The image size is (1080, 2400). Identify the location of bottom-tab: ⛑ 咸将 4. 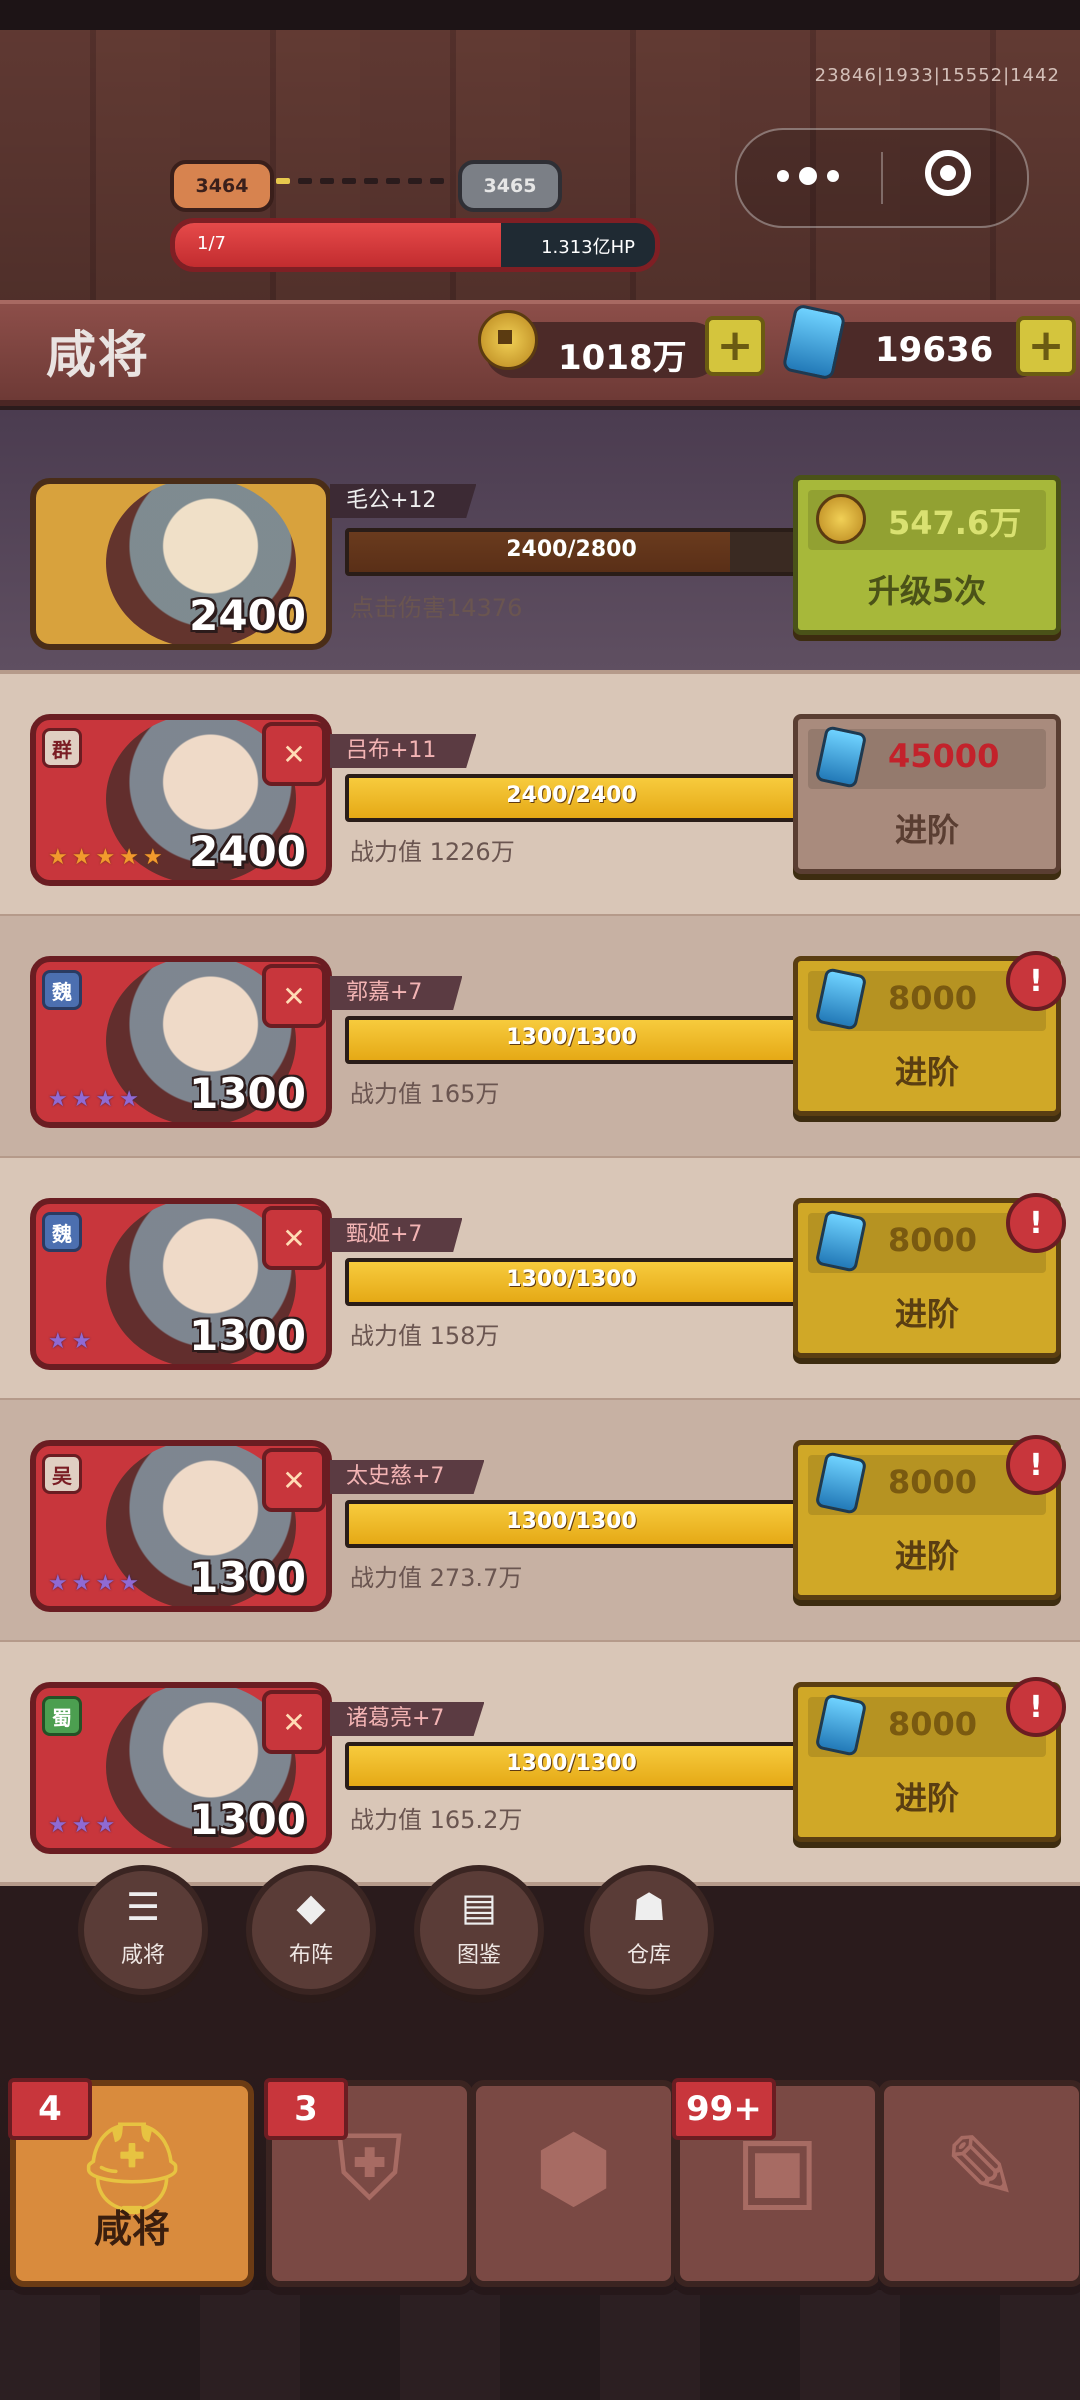
(131, 2182).